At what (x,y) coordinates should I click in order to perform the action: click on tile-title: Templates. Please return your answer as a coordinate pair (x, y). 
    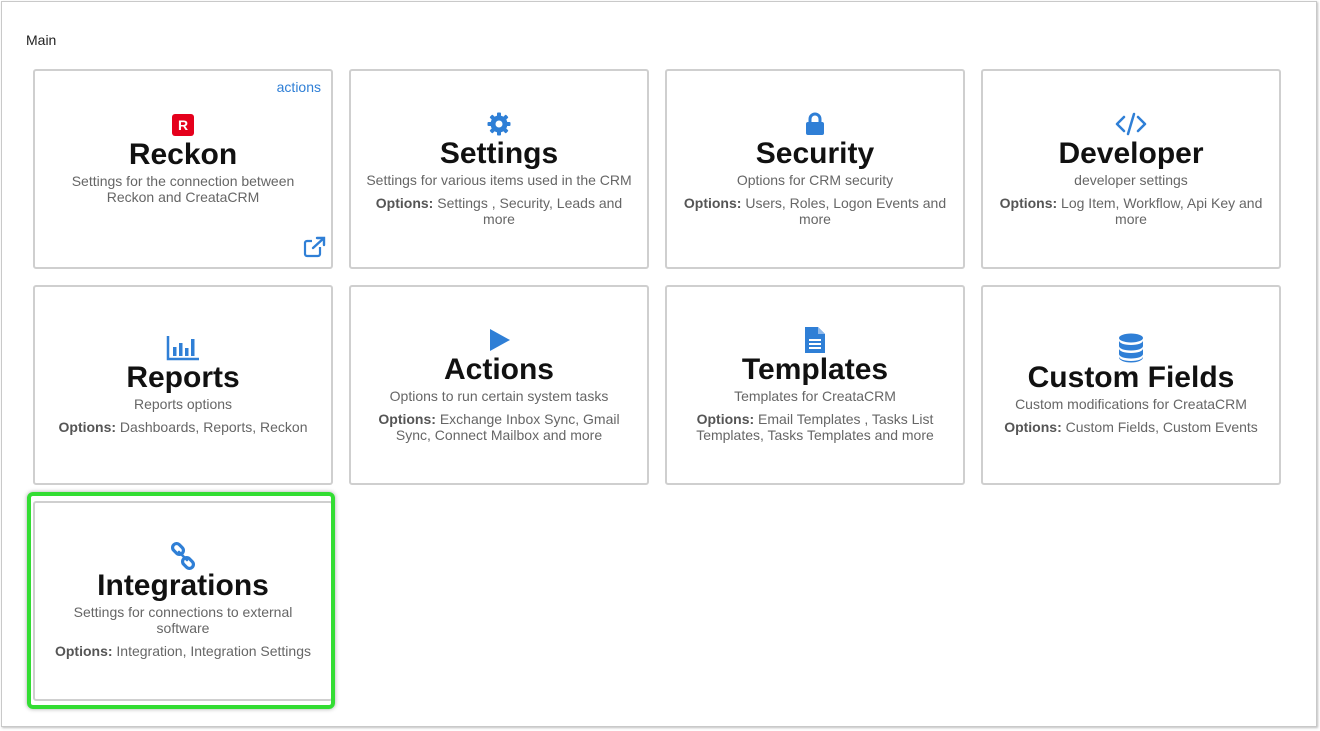
    Looking at the image, I should click on (815, 369).